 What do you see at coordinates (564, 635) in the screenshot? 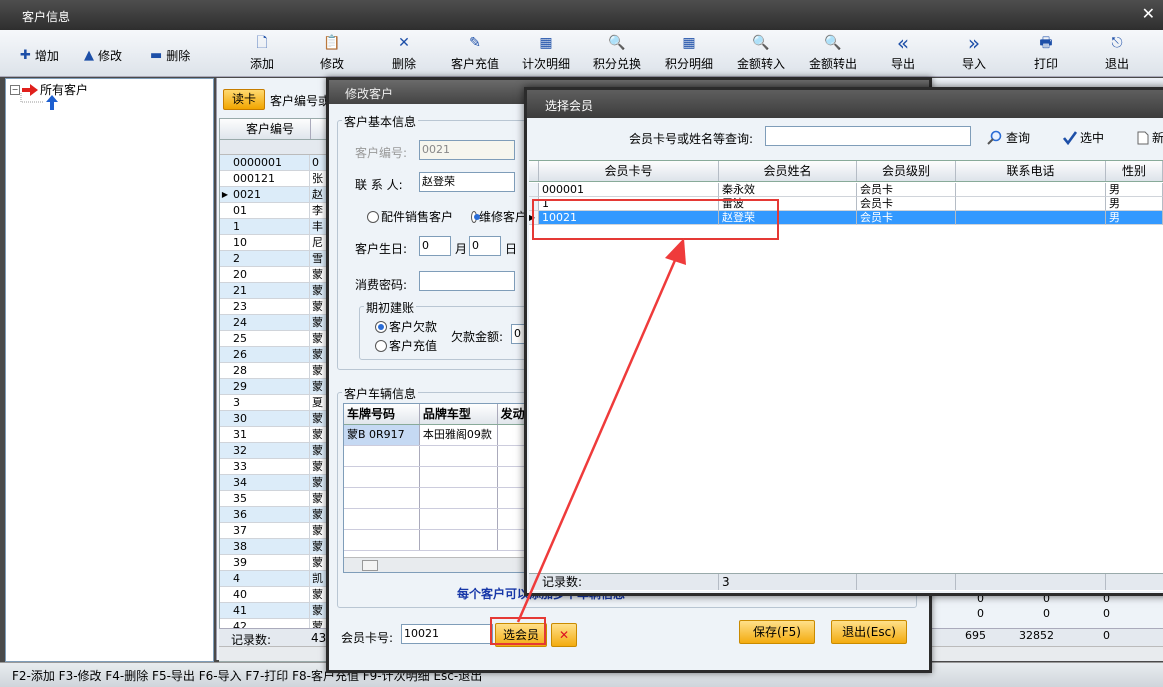
I see `clear-member-icon: ✕` at bounding box center [564, 635].